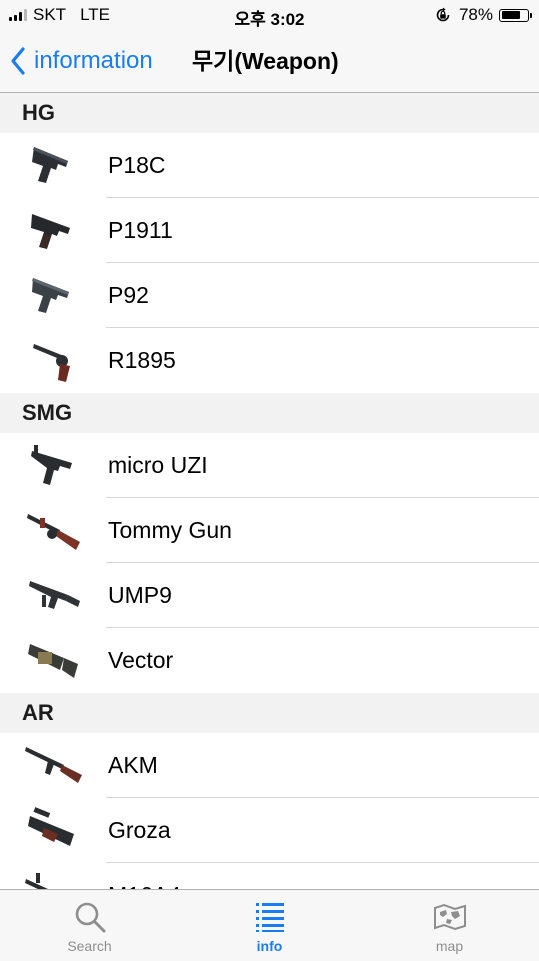 This screenshot has height=961, width=539. Describe the element at coordinates (449, 917) in the screenshot. I see `map-icon` at that location.